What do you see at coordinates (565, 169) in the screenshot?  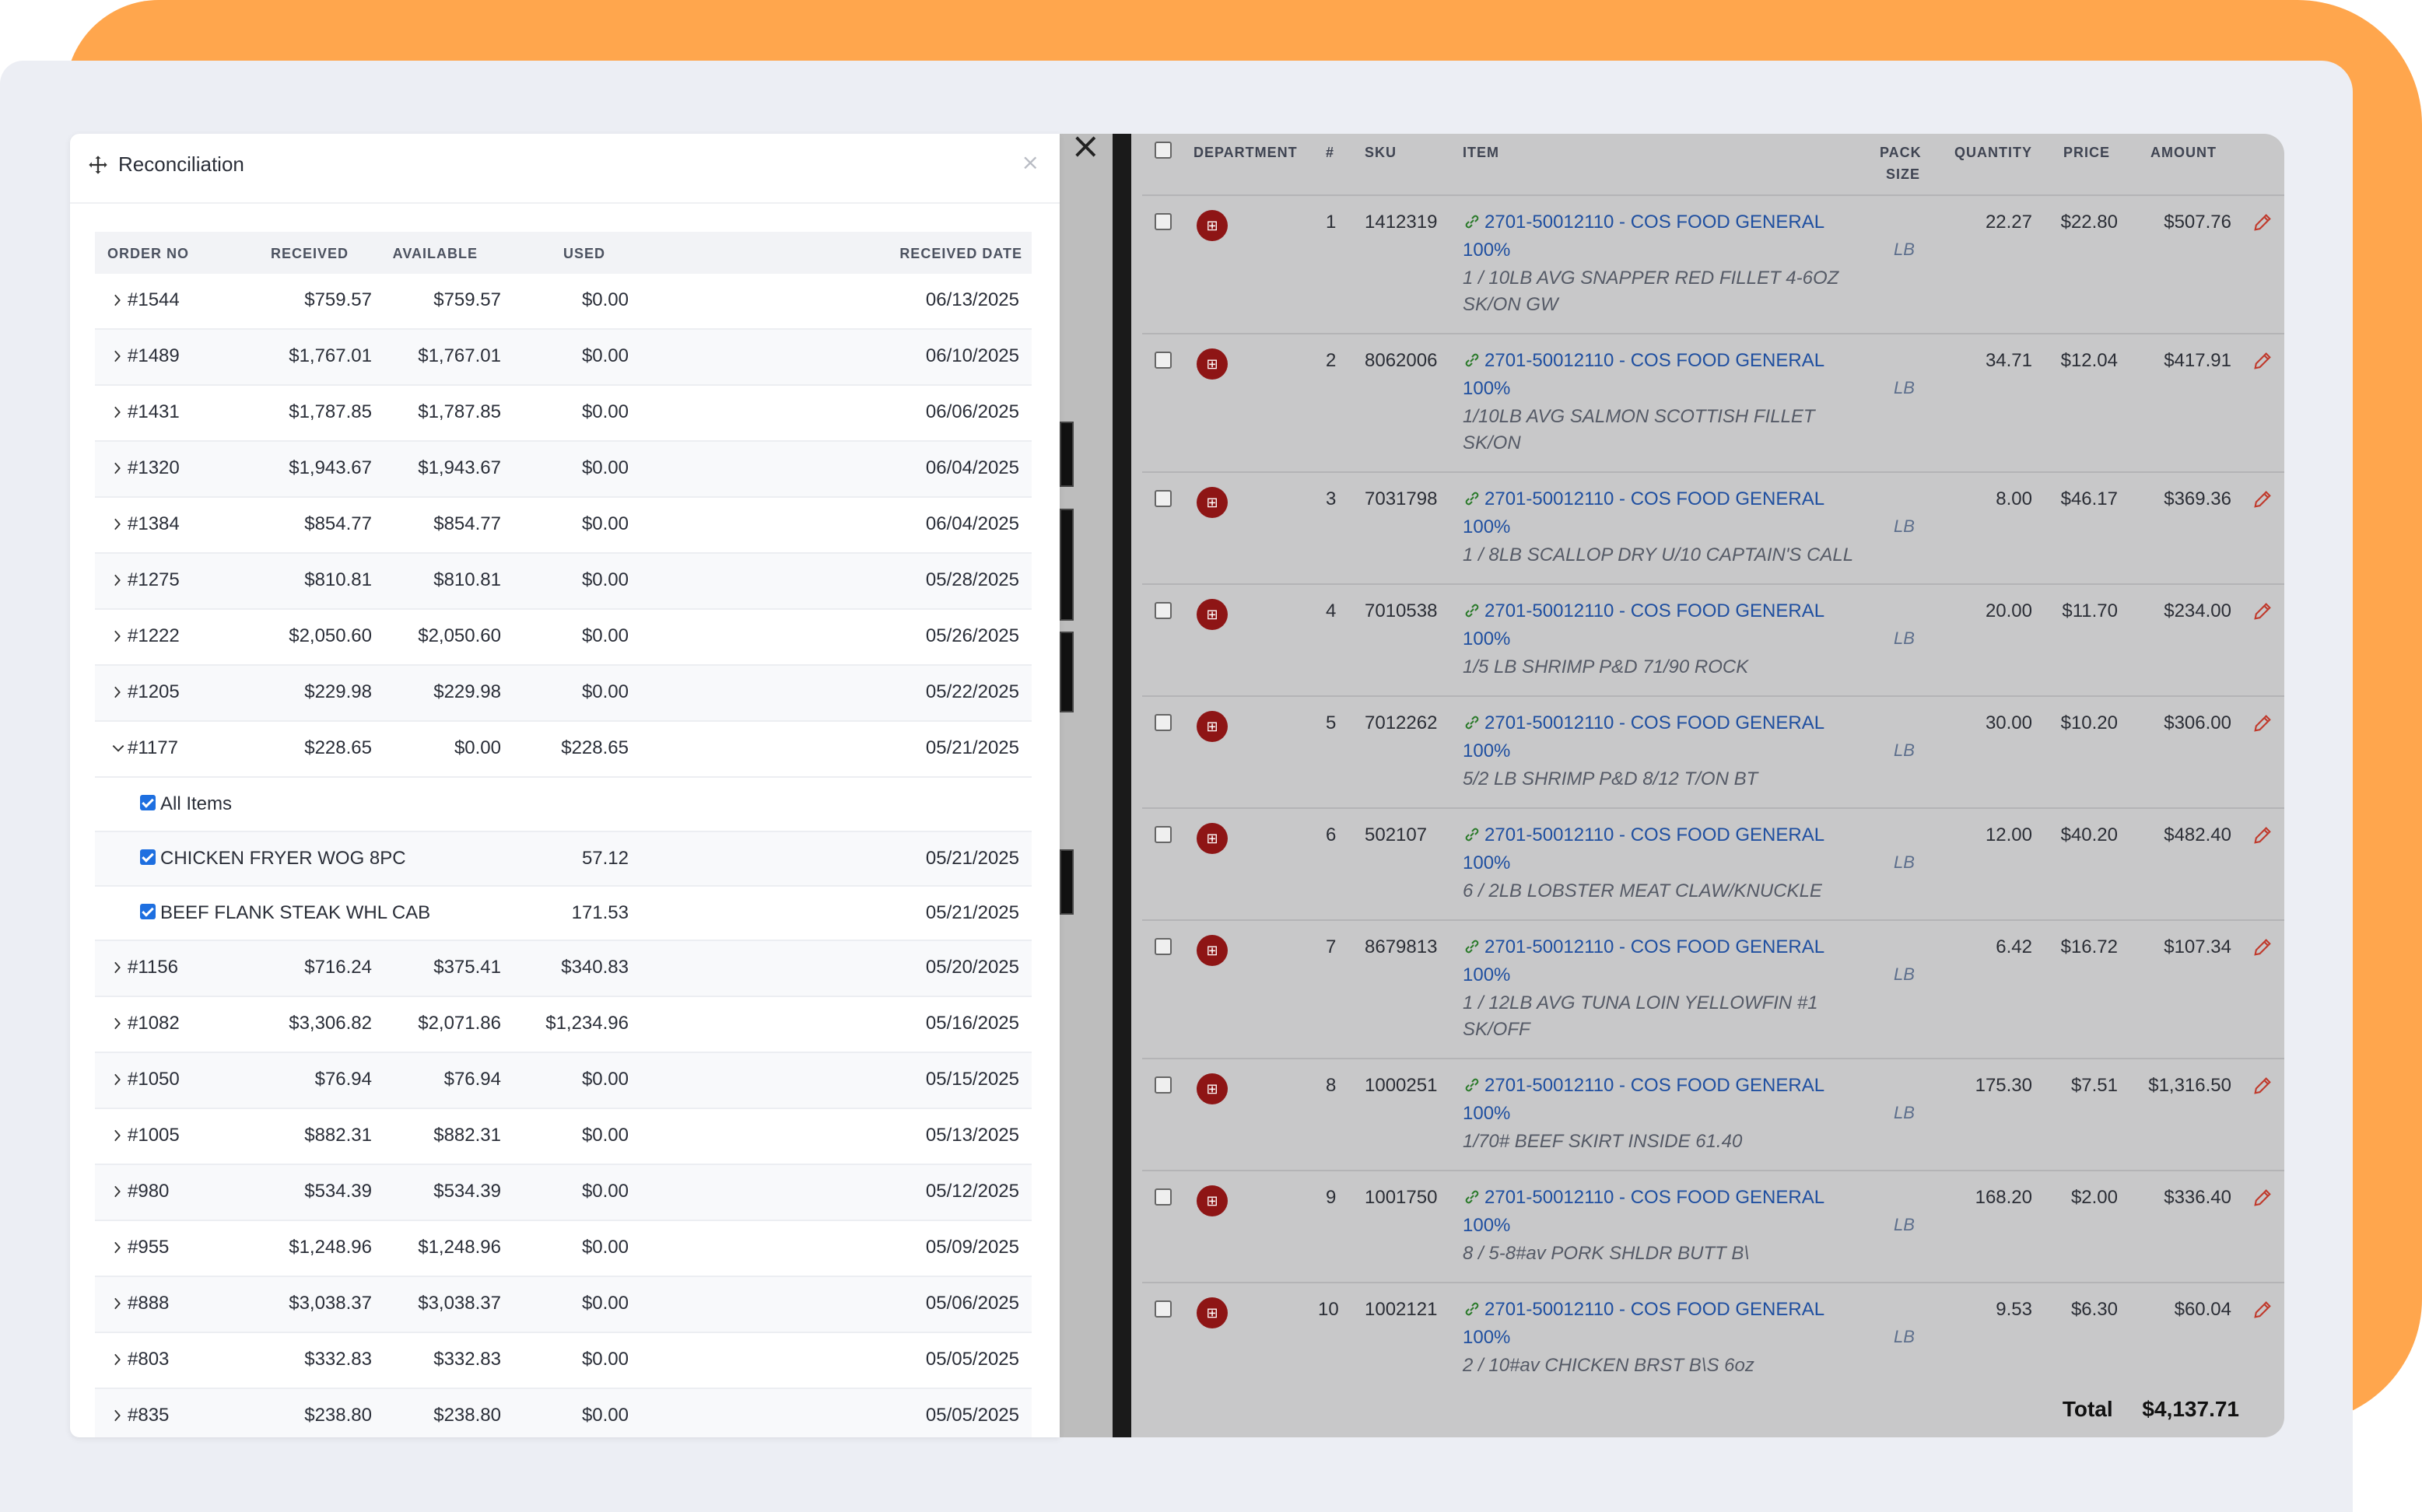 I see `reconciliation-header: Reconciliation ×` at bounding box center [565, 169].